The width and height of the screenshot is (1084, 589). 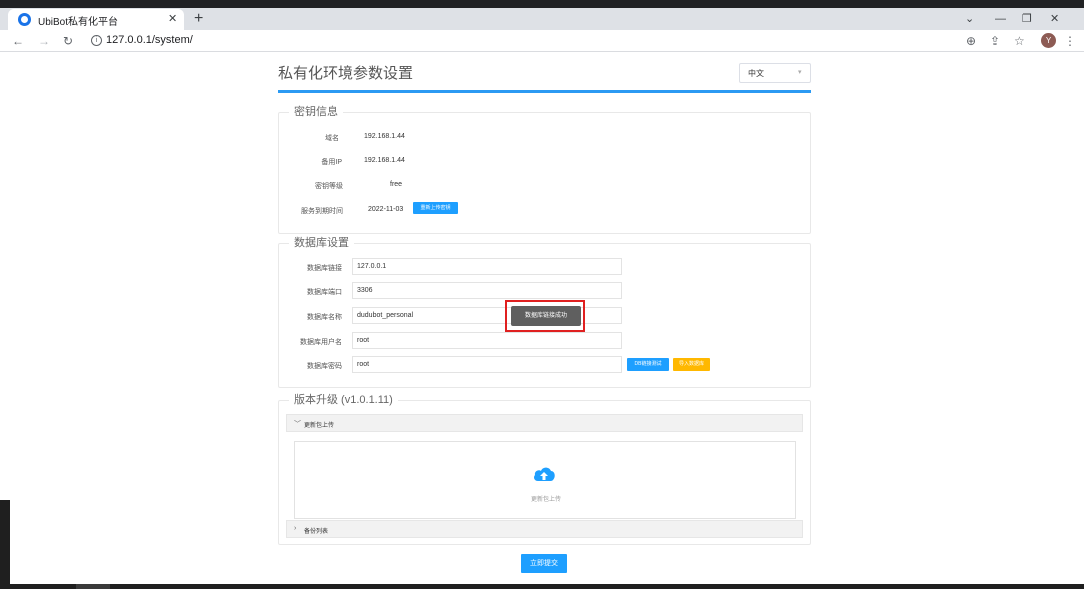 I want to click on db-test-button: DB链接测试, so click(x=648, y=364).